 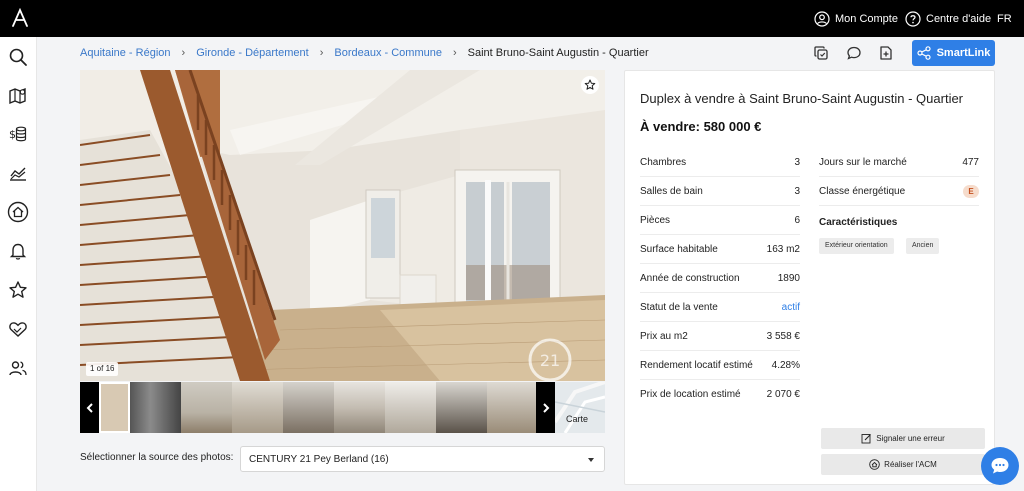 What do you see at coordinates (388, 53) in the screenshot?
I see `breadcrumb-commune-link: Bordeaux - Commune` at bounding box center [388, 53].